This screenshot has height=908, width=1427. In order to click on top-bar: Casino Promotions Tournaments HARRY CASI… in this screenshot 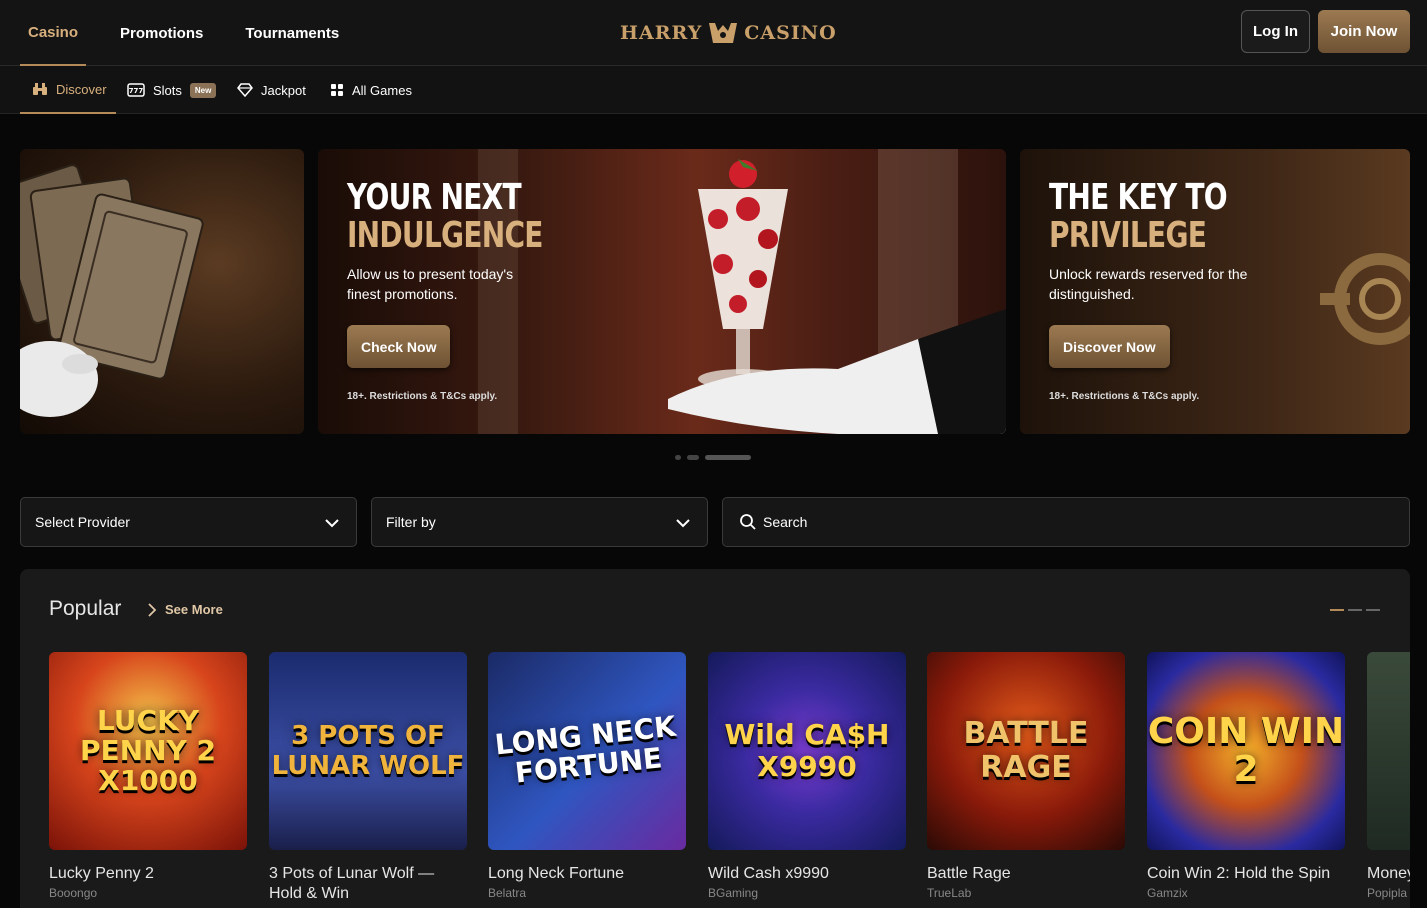, I will do `click(713, 33)`.